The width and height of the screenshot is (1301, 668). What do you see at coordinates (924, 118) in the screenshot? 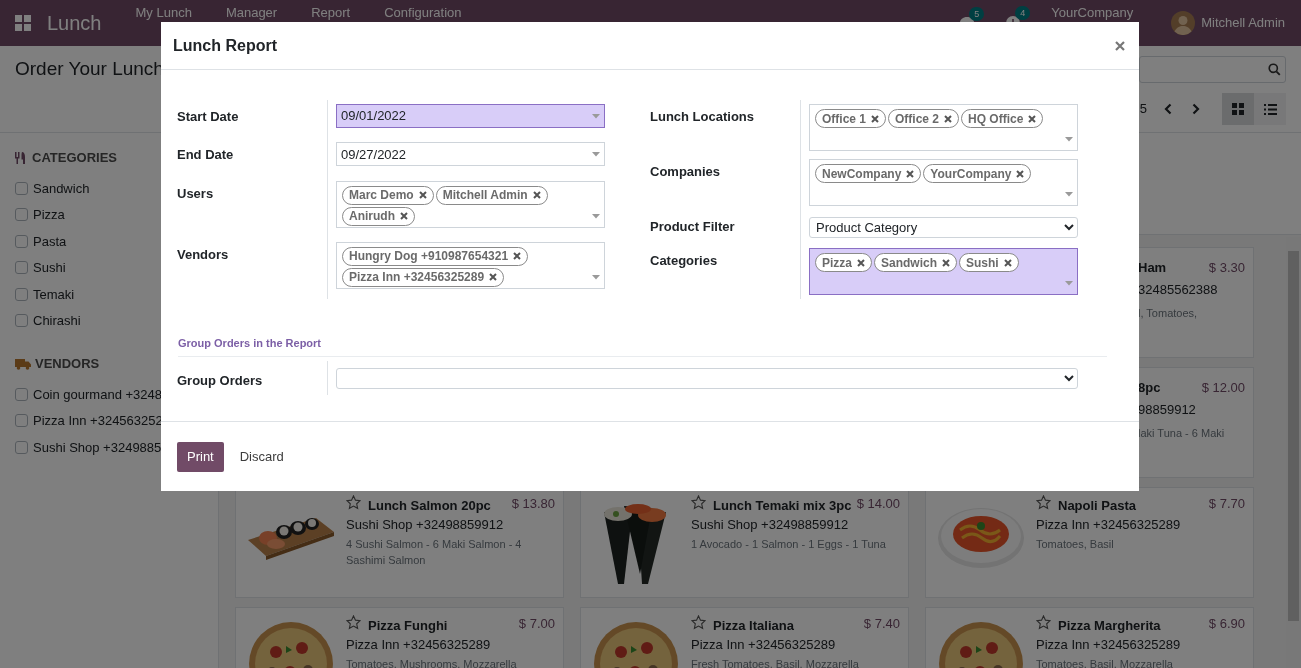
I see `tag: Office 2` at bounding box center [924, 118].